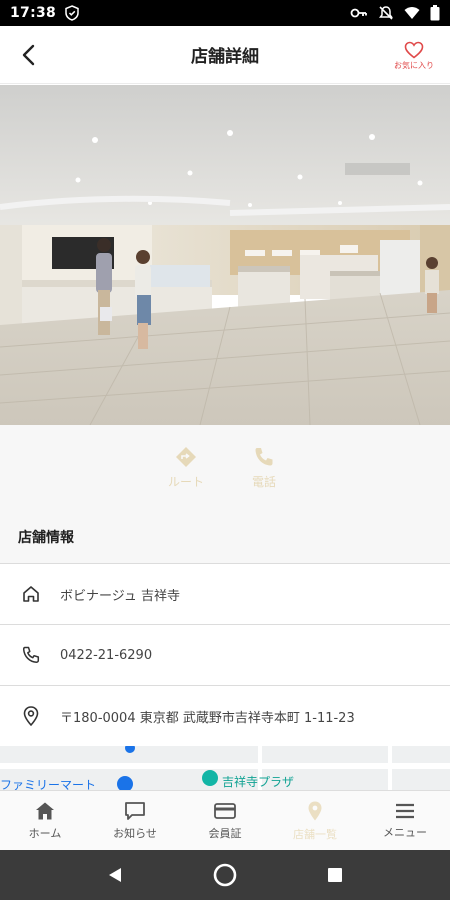 This screenshot has height=900, width=450. Describe the element at coordinates (315, 834) in the screenshot. I see `nav-store-list-label: 店舗一覧` at that location.